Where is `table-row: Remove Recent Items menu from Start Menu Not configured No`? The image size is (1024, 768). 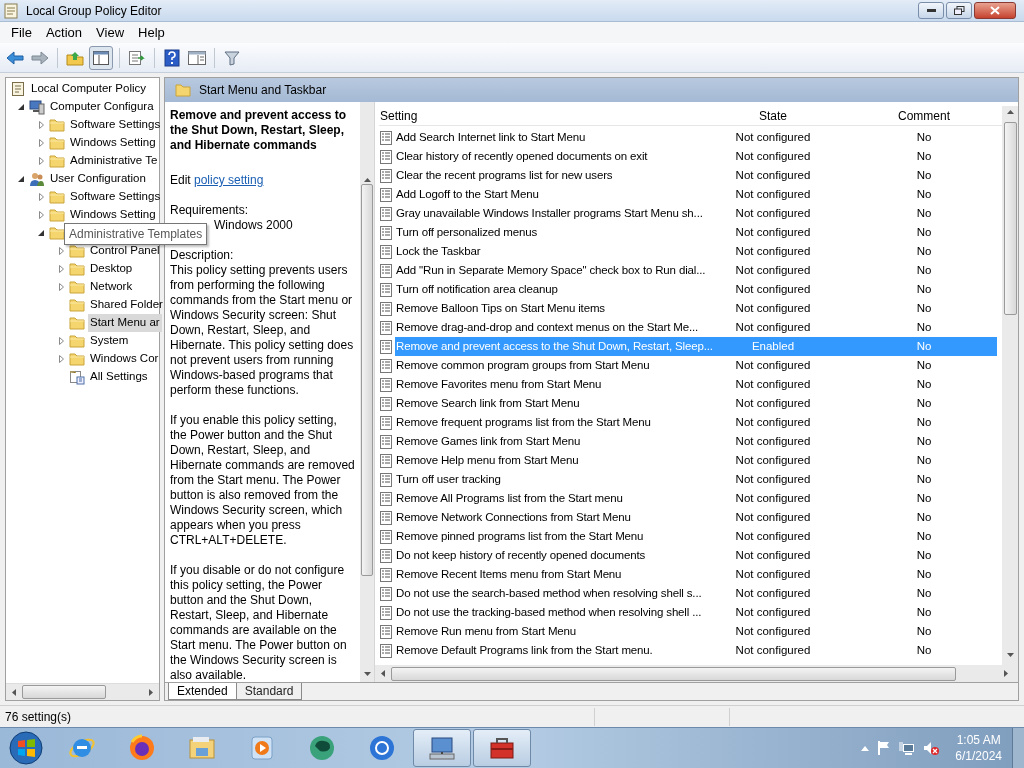
table-row: Remove Recent Items menu from Start Menu Not configured No is located at coordinates (696, 574).